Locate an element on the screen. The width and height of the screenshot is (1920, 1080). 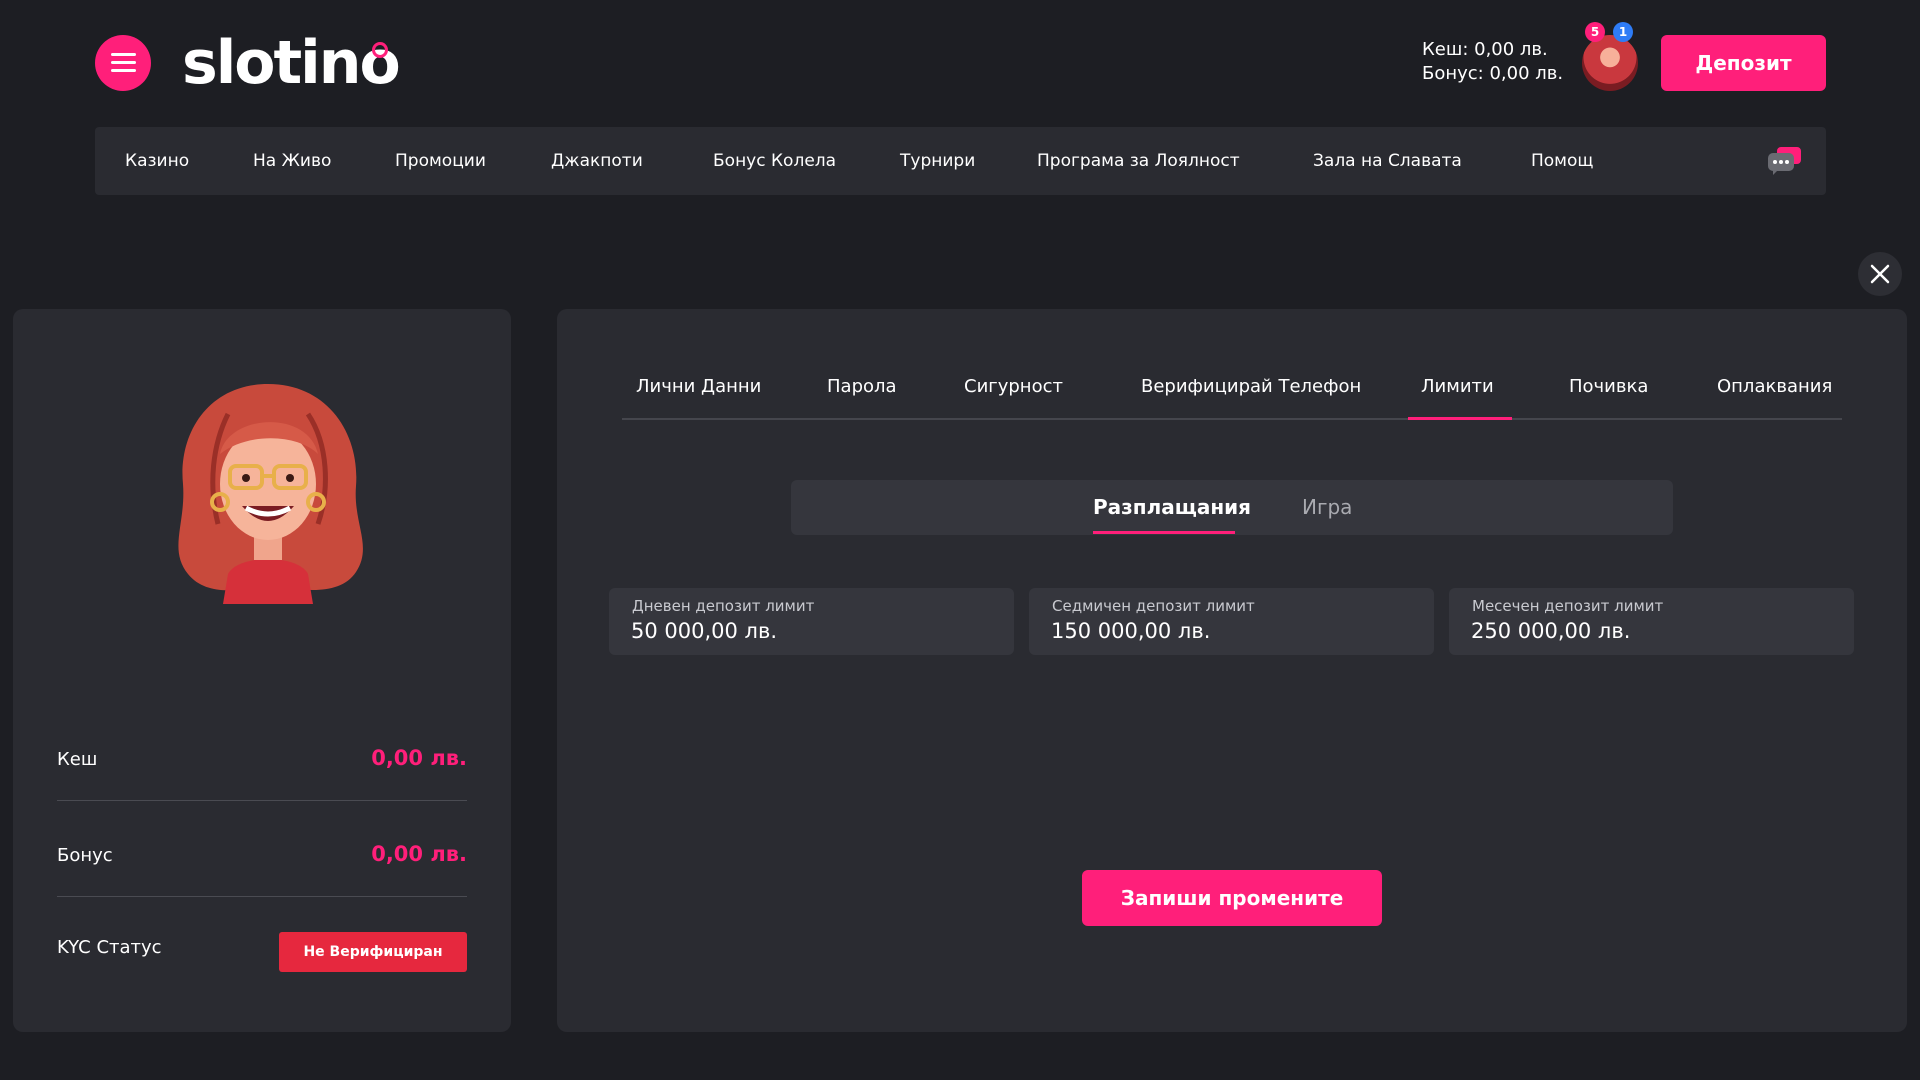
bonus-row: Бонус 0,00 лв. is located at coordinates (262, 857).